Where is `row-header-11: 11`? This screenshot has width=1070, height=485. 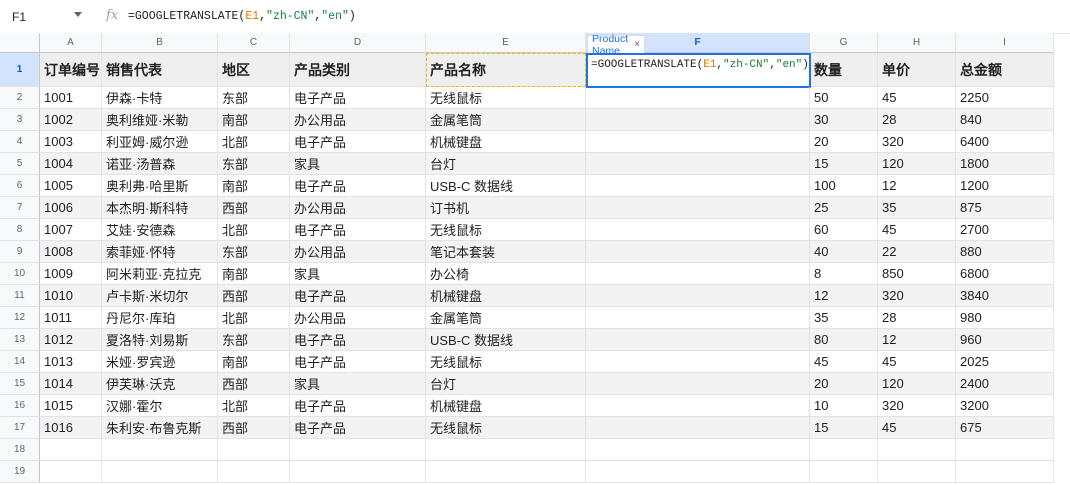
row-header-11: 11 is located at coordinates (20, 296).